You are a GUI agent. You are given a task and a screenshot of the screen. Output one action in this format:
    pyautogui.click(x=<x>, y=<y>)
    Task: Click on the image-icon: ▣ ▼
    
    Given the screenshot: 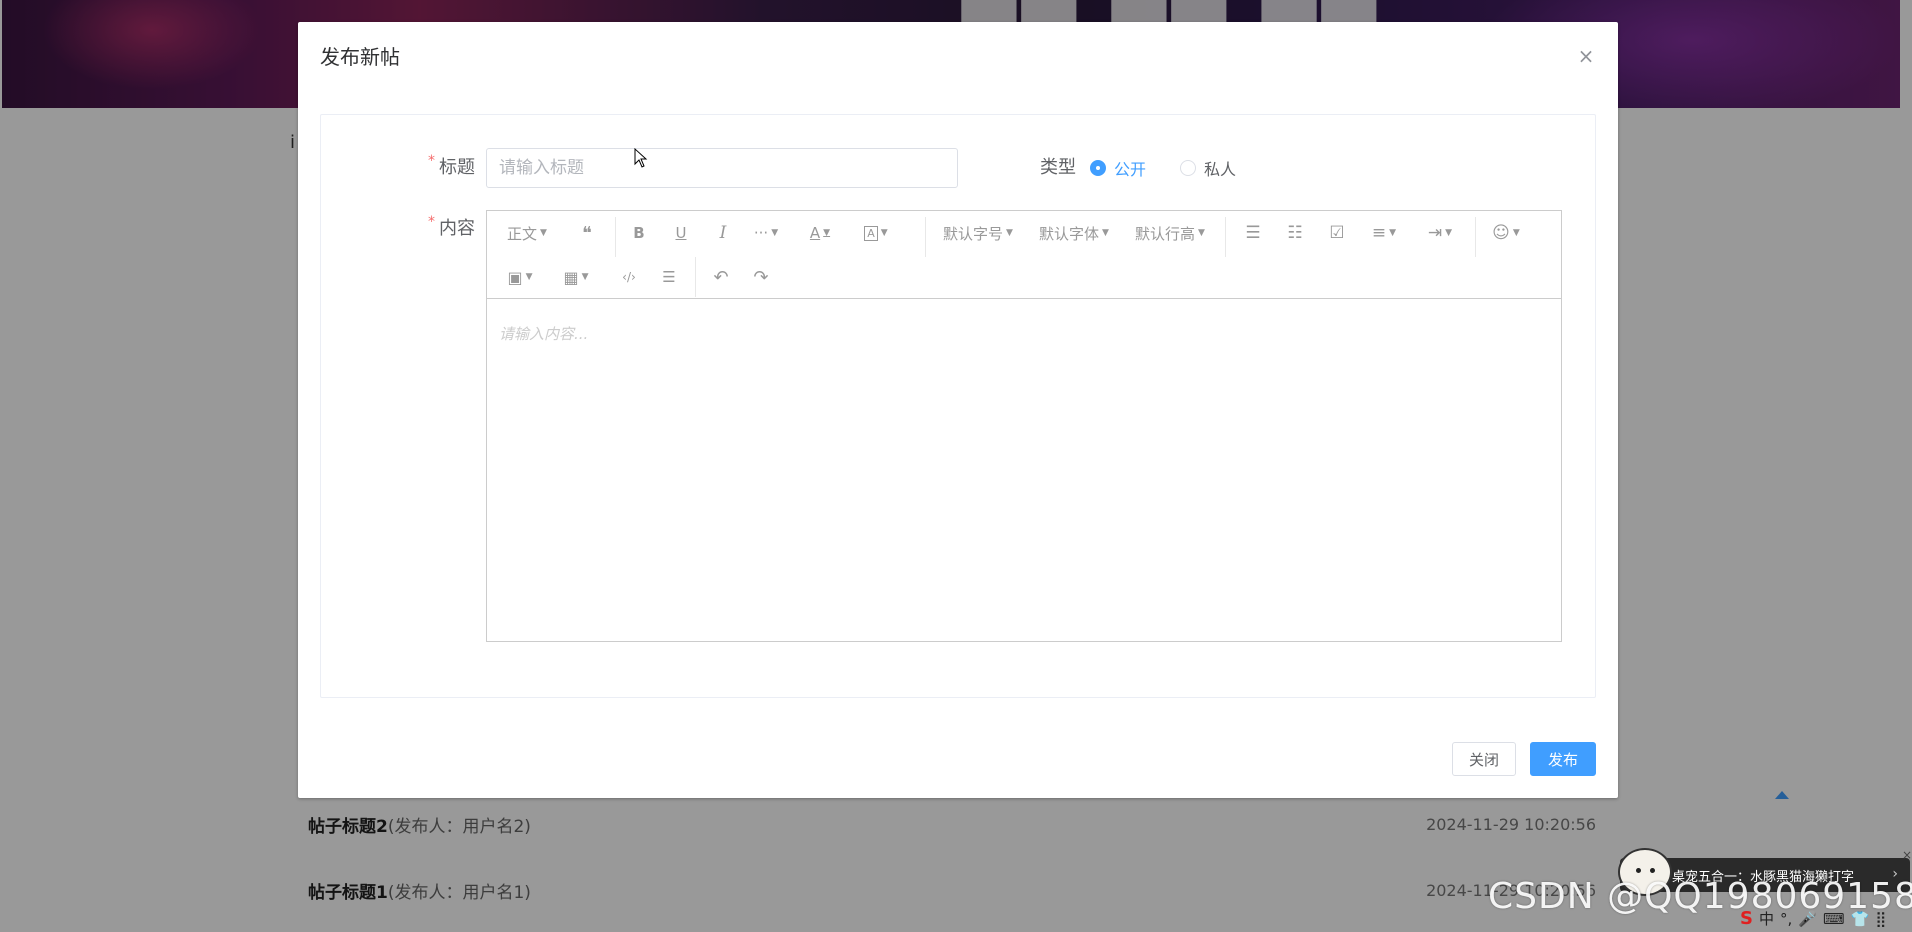 What is the action you would take?
    pyautogui.click(x=520, y=277)
    